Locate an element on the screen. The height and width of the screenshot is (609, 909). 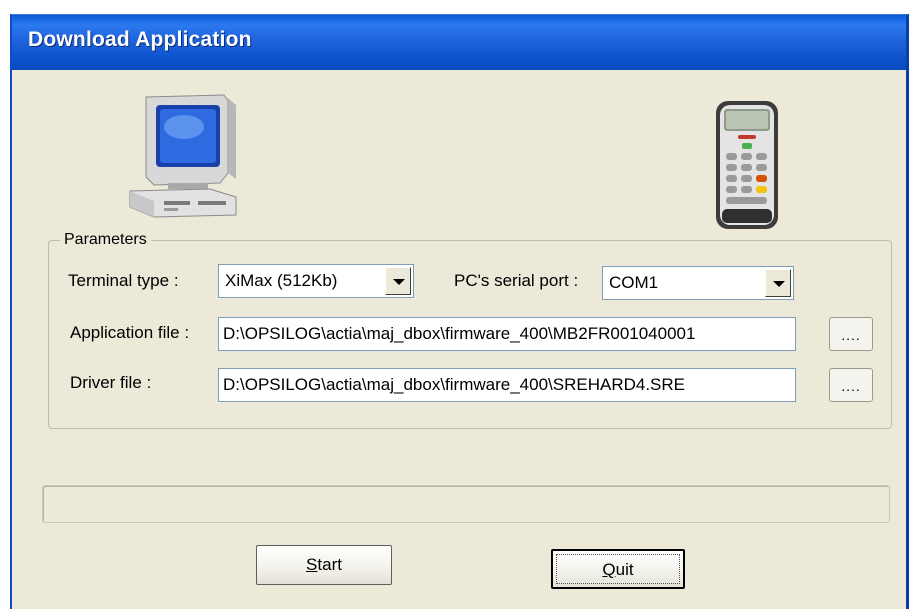
terminal-type-value: XiMax (512Kb) is located at coordinates (281, 280).